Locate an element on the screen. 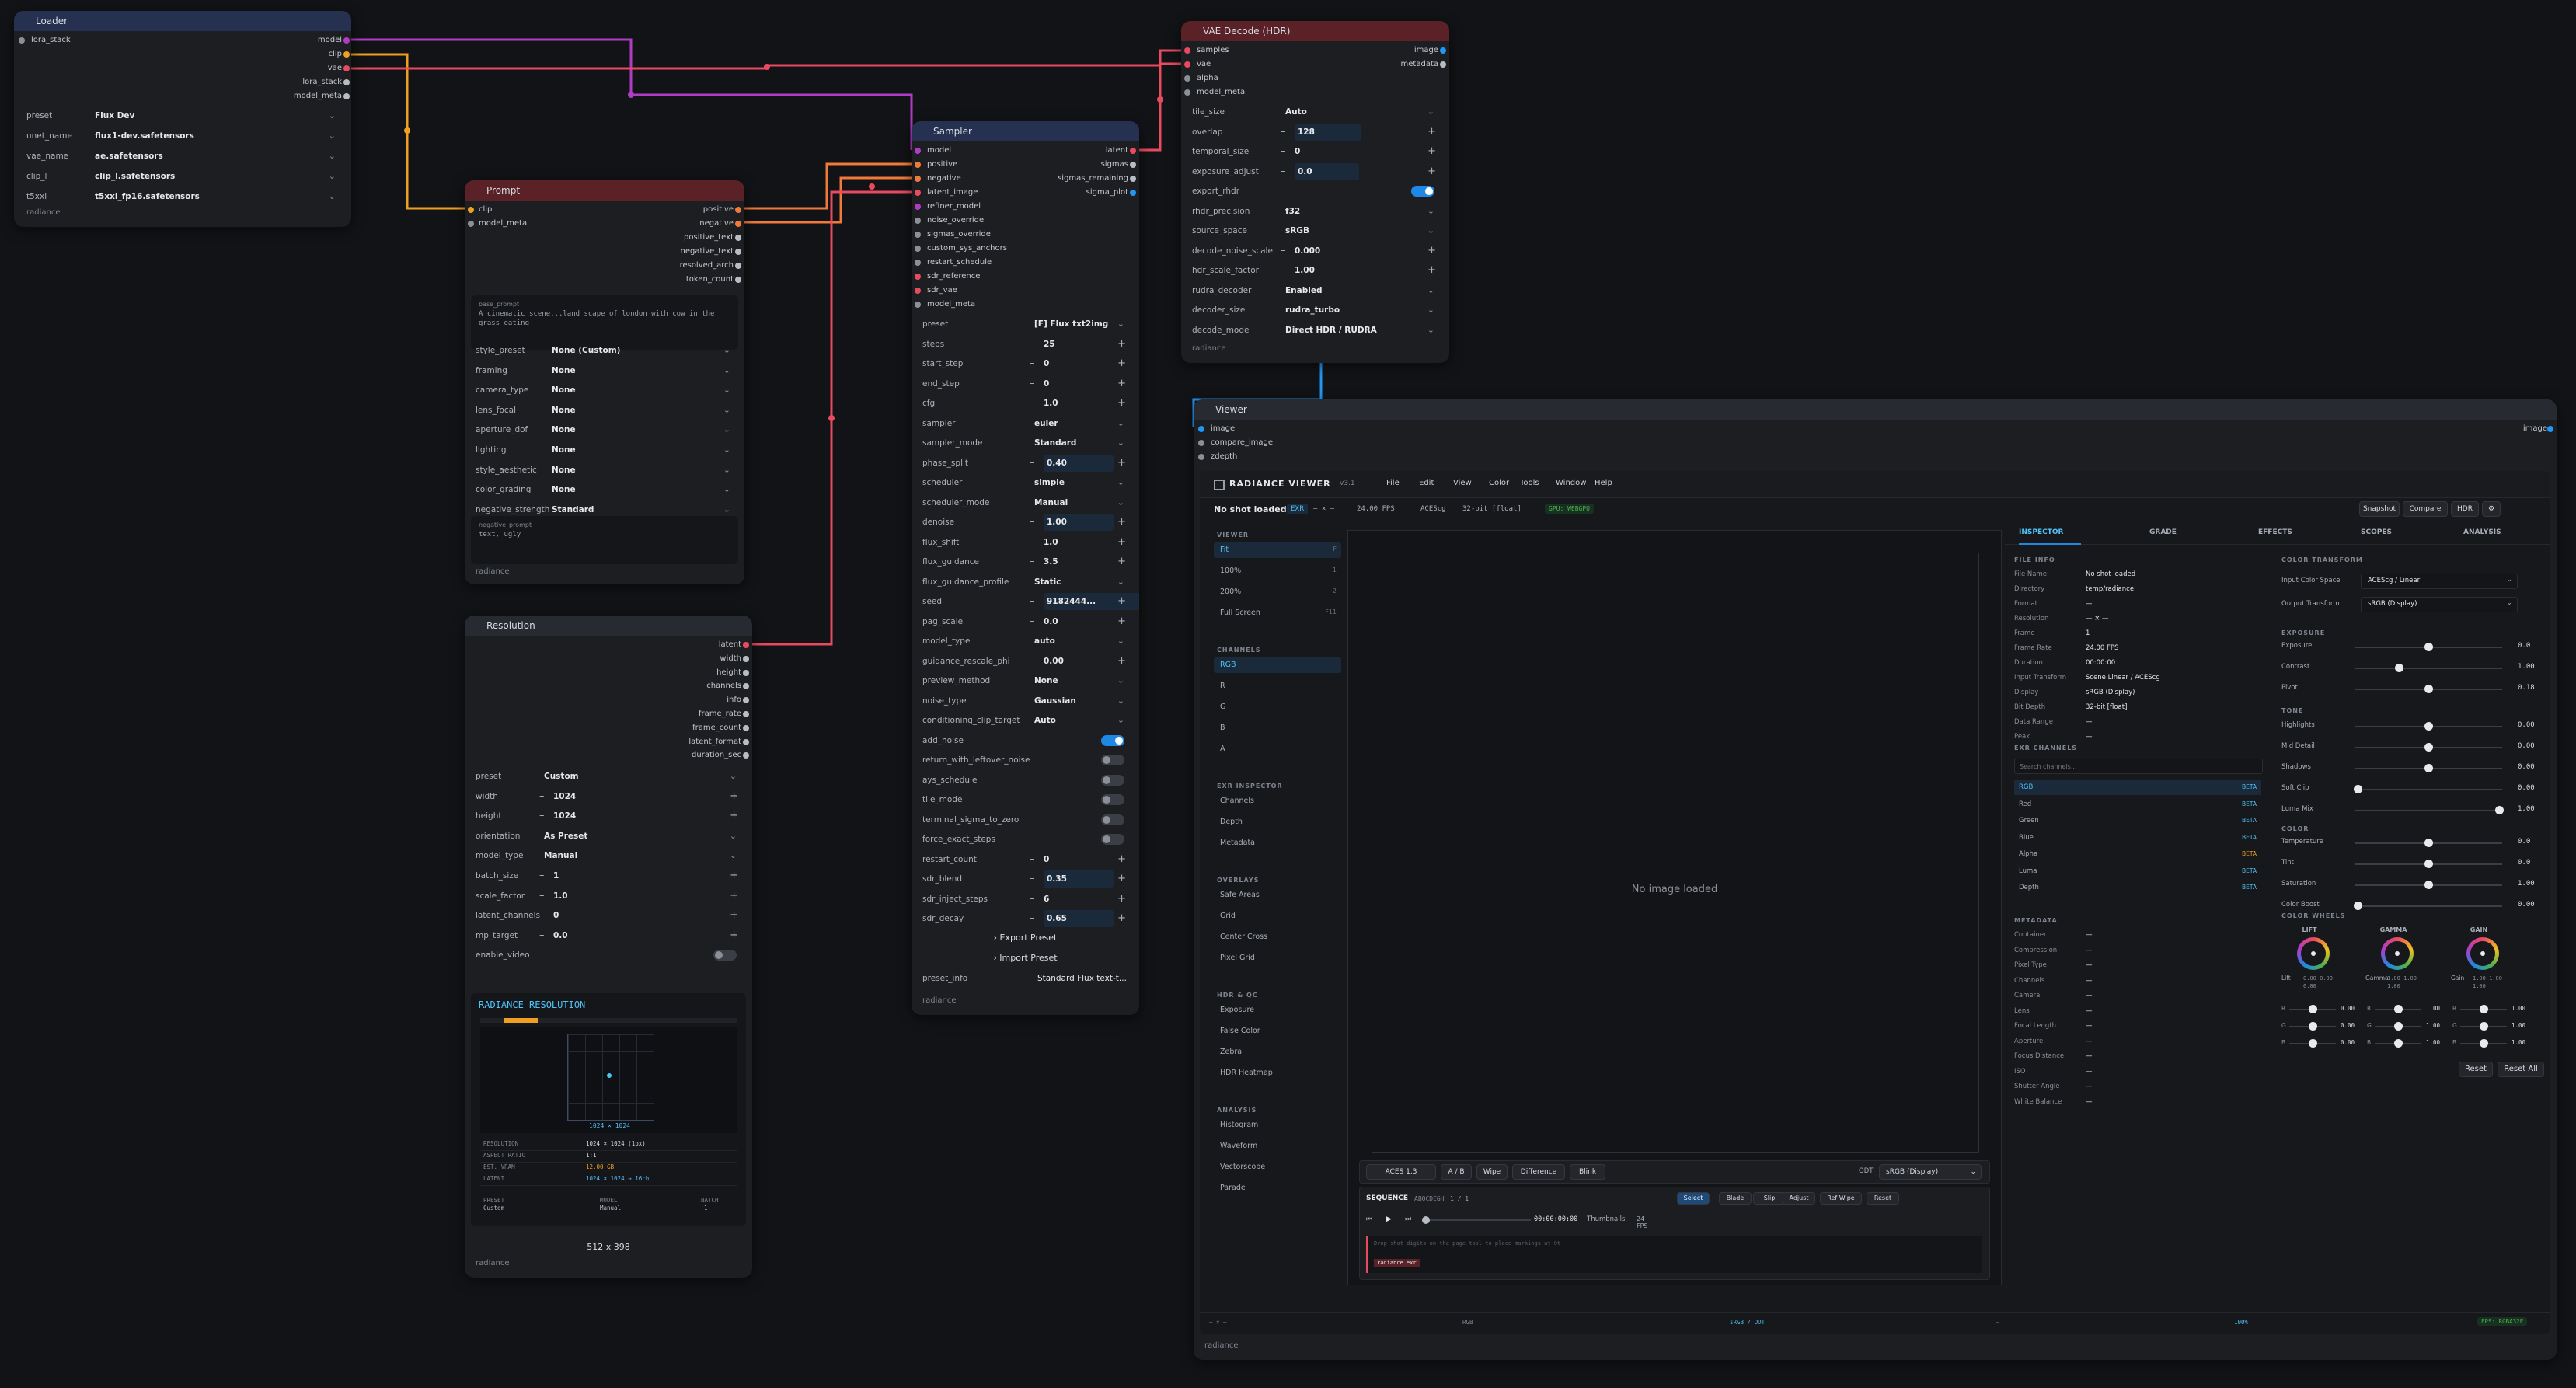 The width and height of the screenshot is (2576, 1388). compare-aces-1-3-button: ACES 1.3 is located at coordinates (1401, 1172).